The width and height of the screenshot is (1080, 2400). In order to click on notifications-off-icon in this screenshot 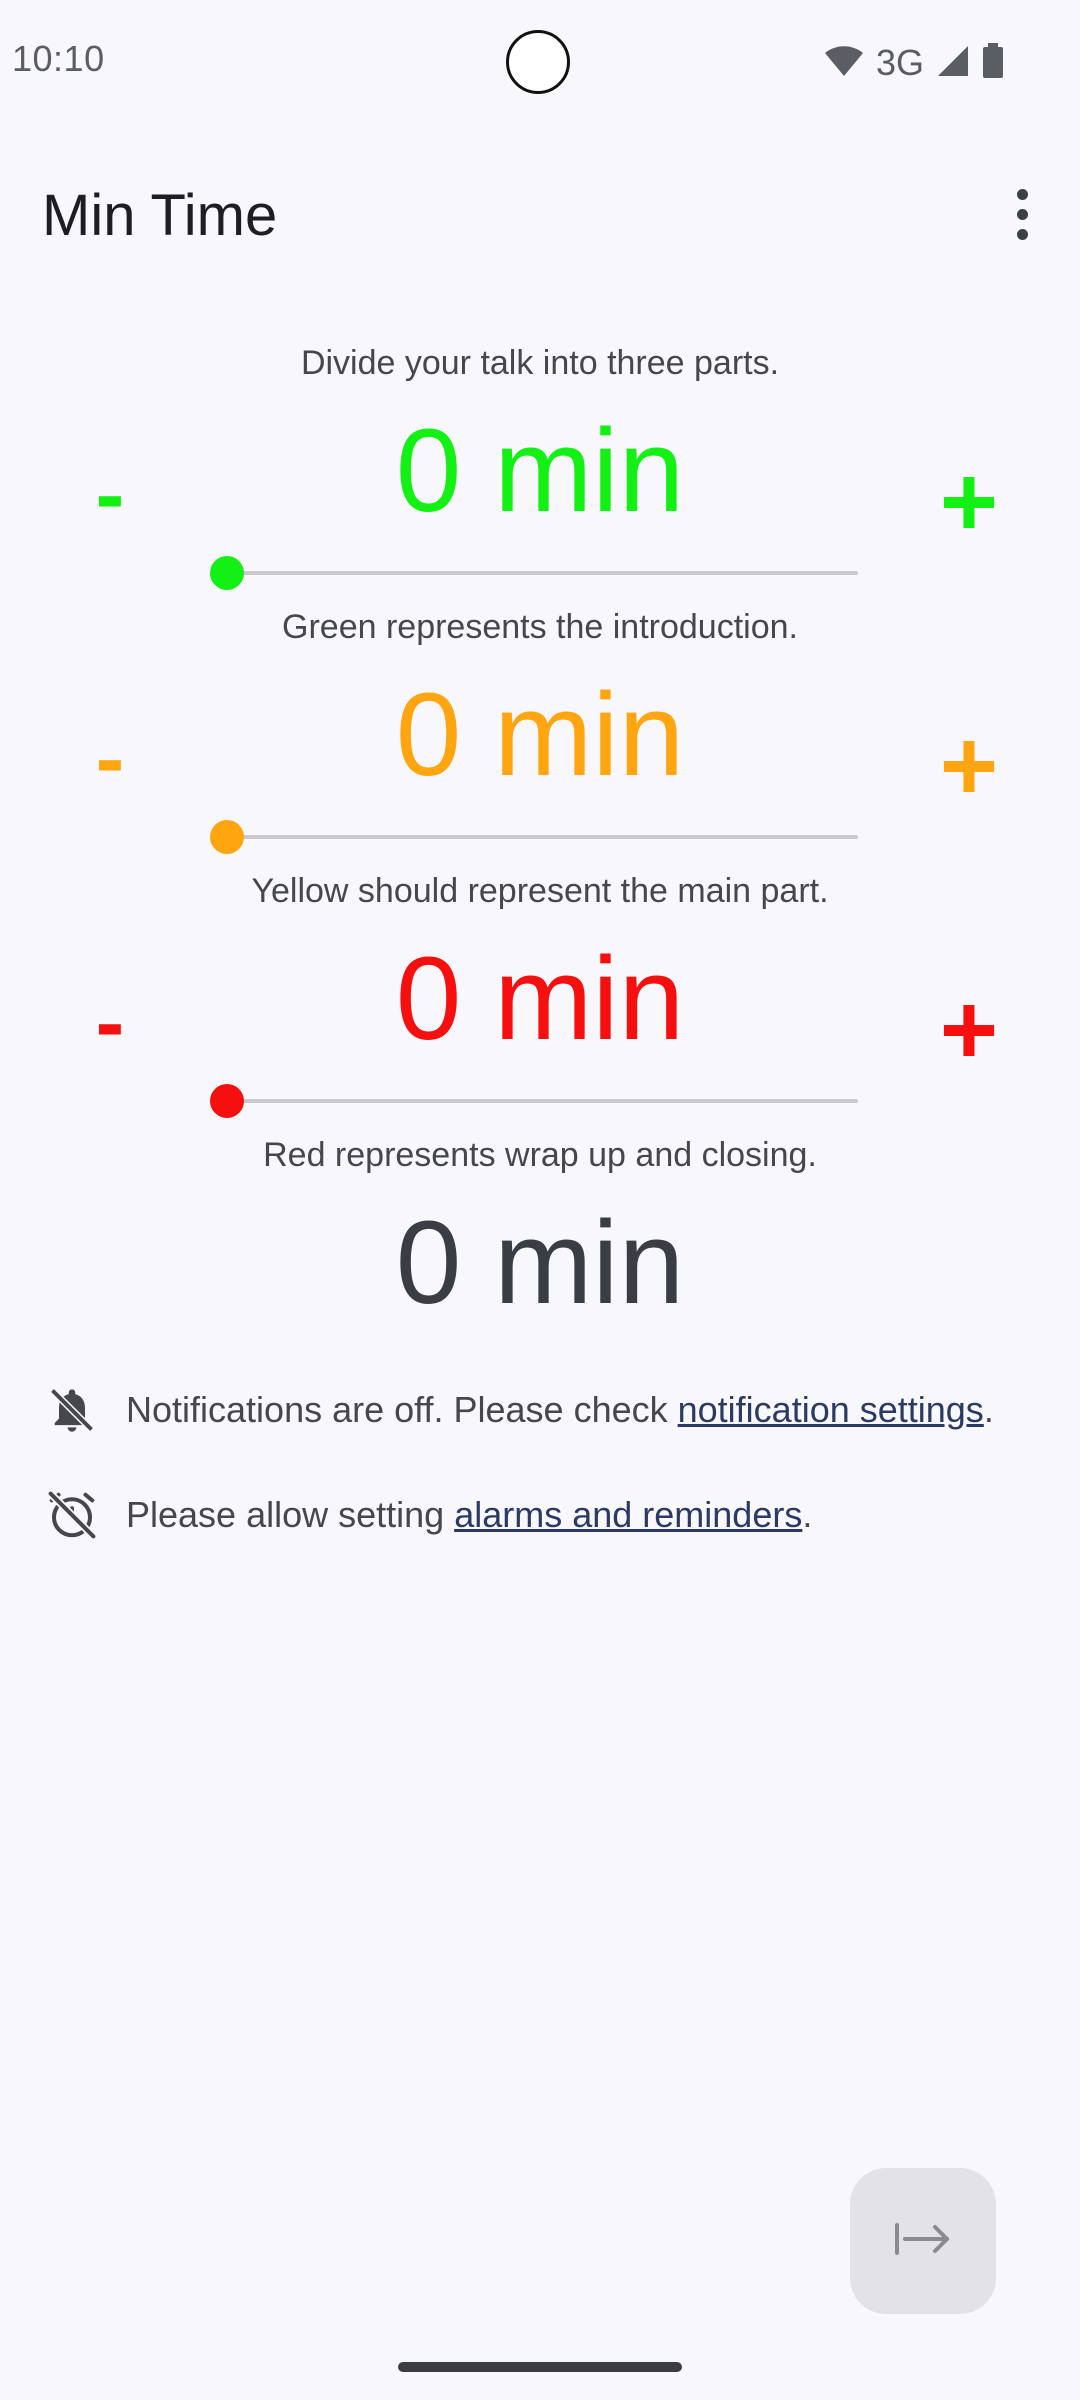, I will do `click(72, 1410)`.